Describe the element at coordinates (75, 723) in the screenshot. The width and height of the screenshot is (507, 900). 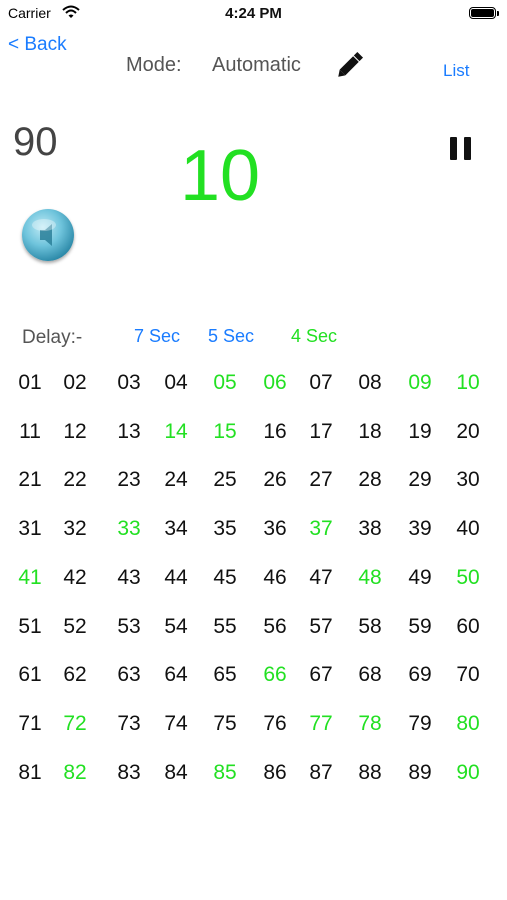
I see `number-cell-72: 72` at that location.